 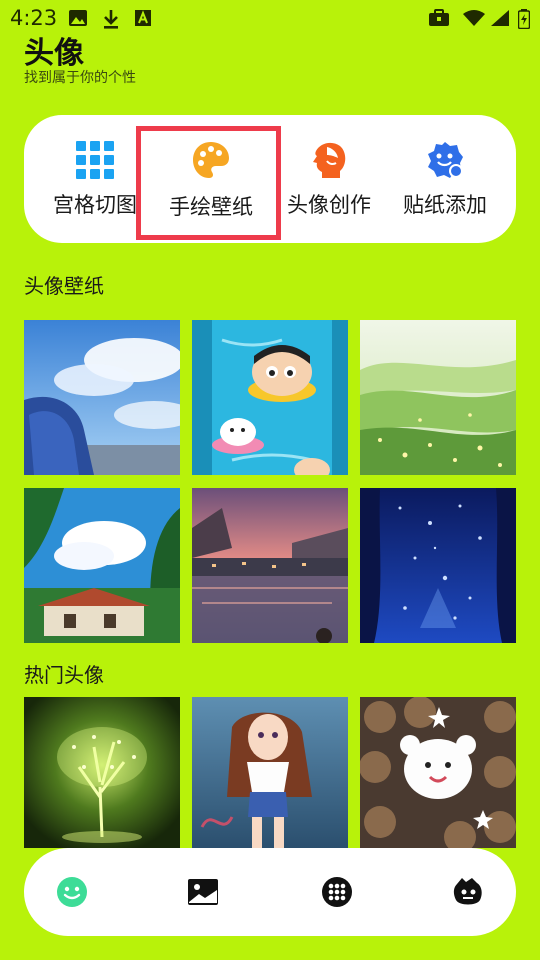 I want to click on wallpaper-thumb-sunset-lake-village, so click(x=270, y=565).